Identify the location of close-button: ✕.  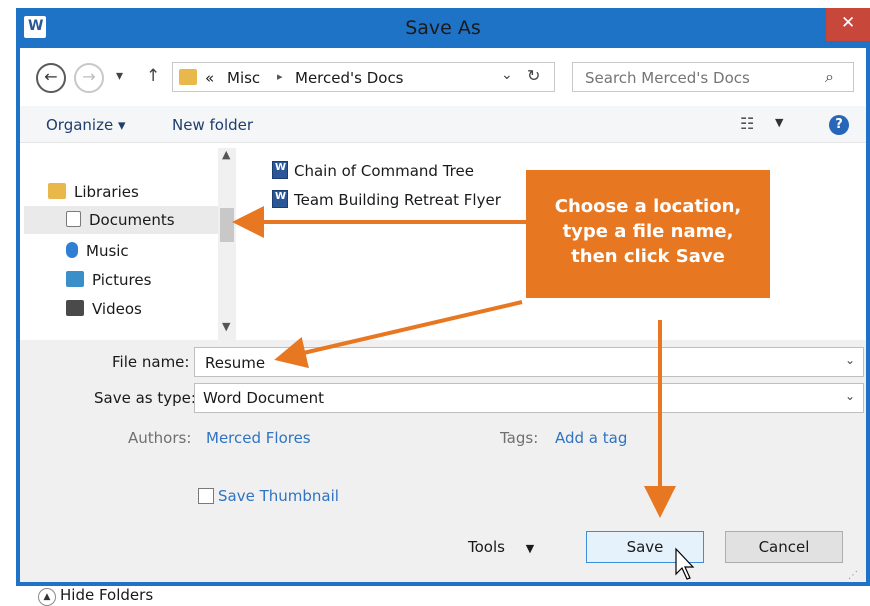
(848, 24).